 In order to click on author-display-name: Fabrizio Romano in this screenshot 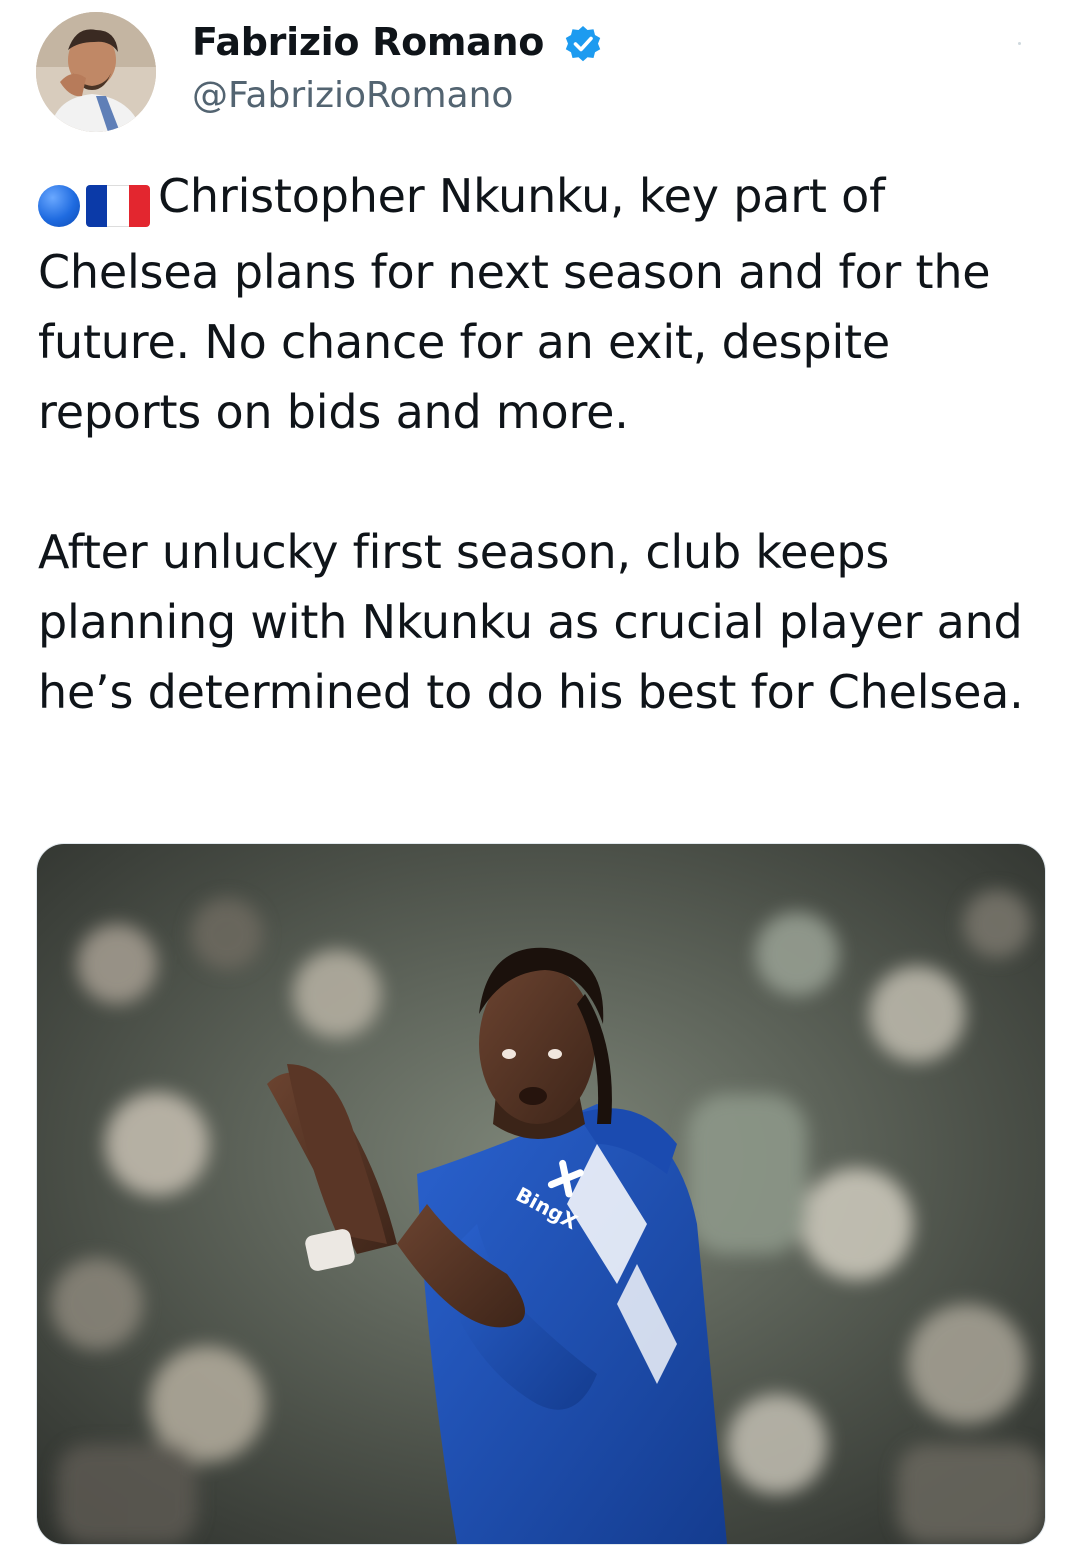, I will do `click(368, 42)`.